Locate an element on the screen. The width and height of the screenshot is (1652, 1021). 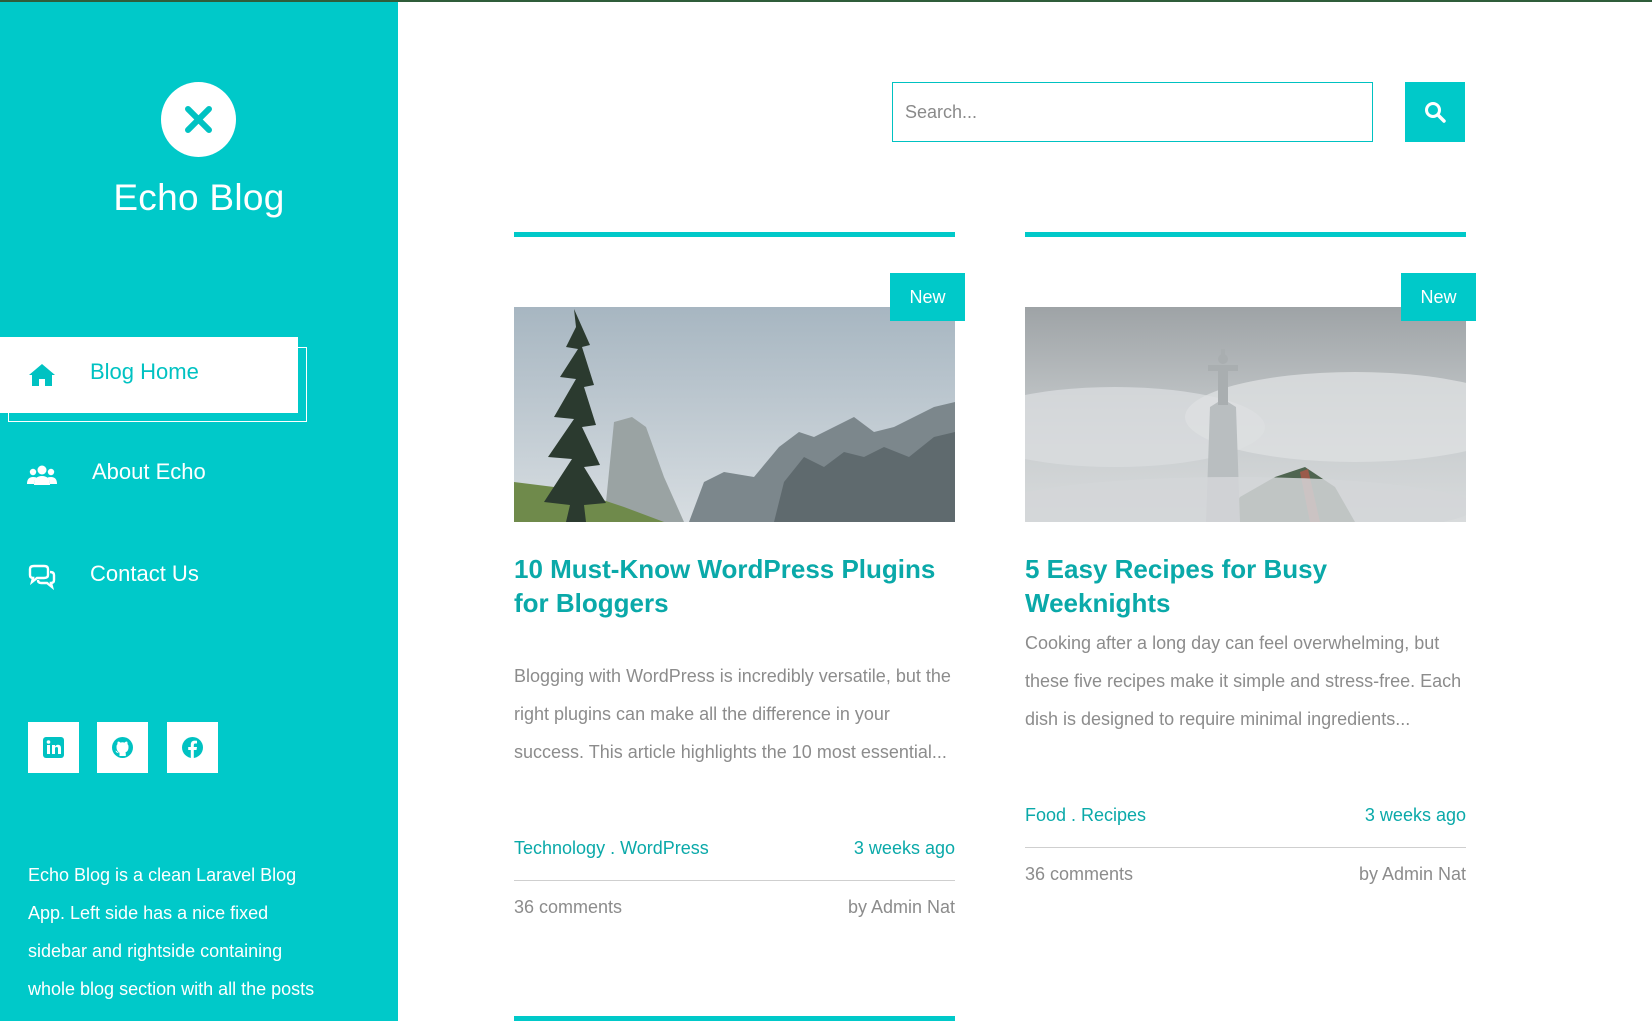
sidebar-item-blog-home: Blog Home is located at coordinates (149, 375).